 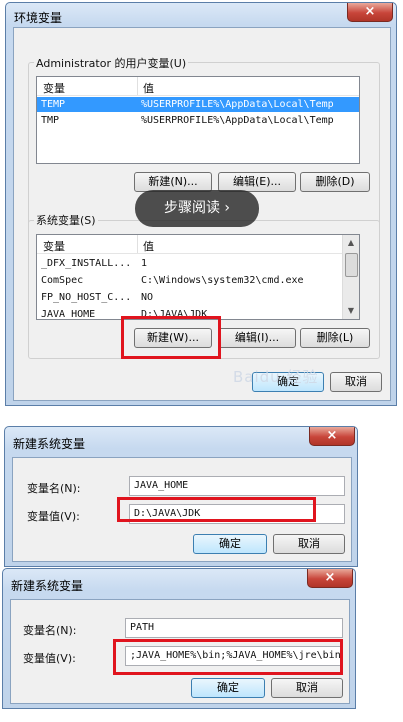 I want to click on scroll-up-icon: ▲, so click(x=351, y=243).